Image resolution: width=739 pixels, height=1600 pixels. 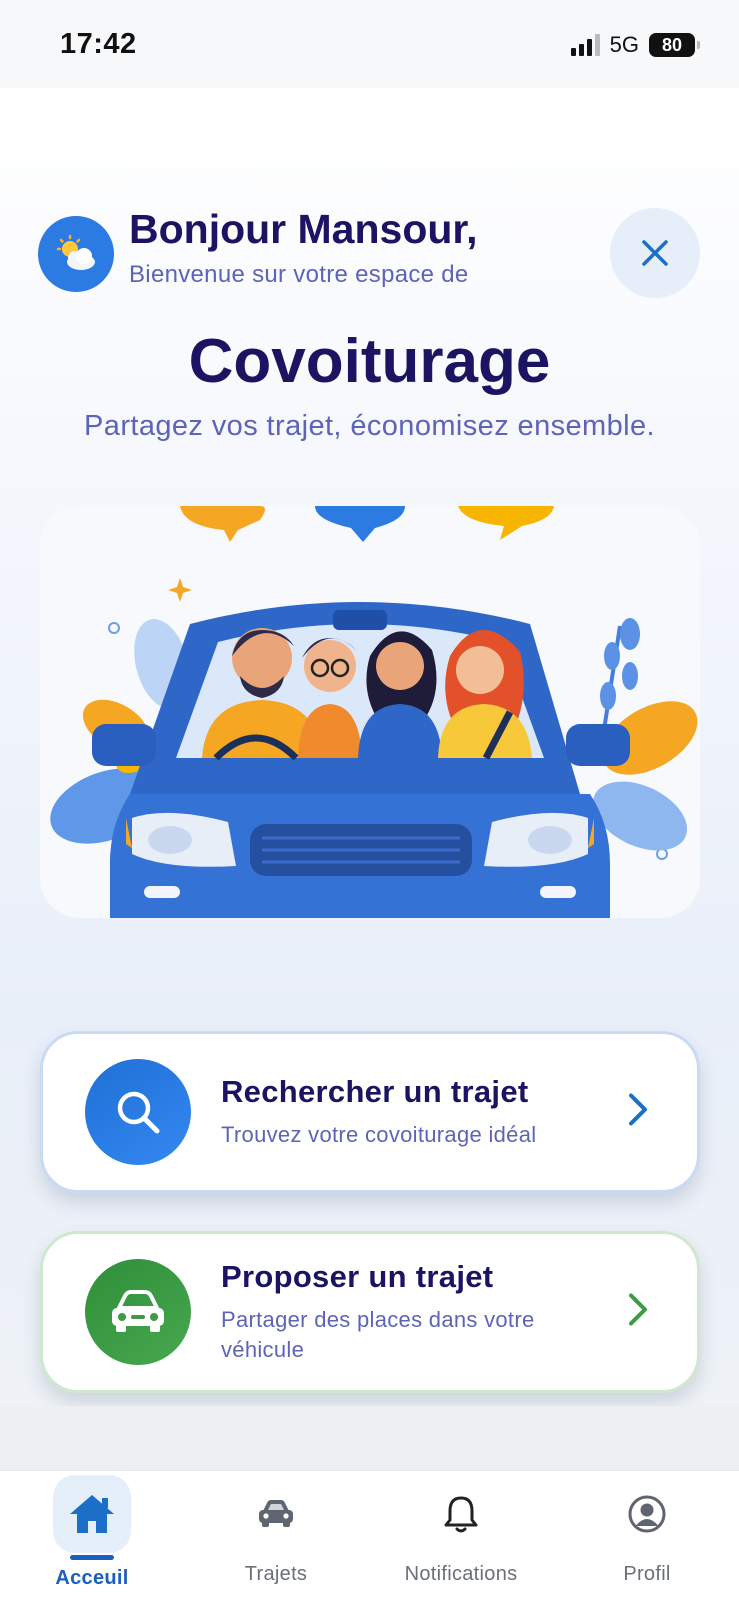 I want to click on tab-notifications-label: Notifications, so click(x=461, y=1574).